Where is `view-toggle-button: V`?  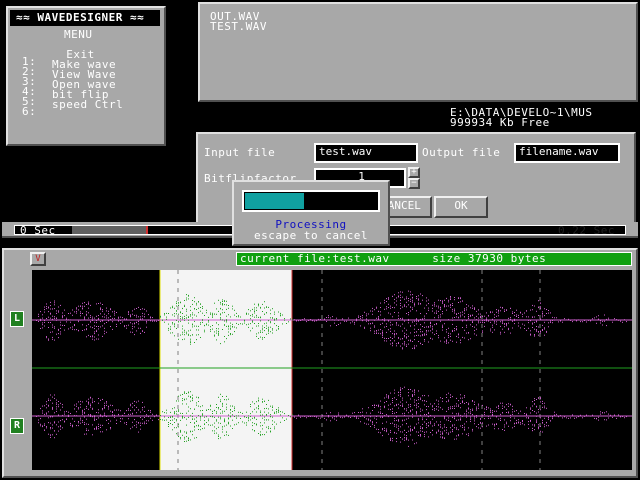 view-toggle-button: V is located at coordinates (38, 259).